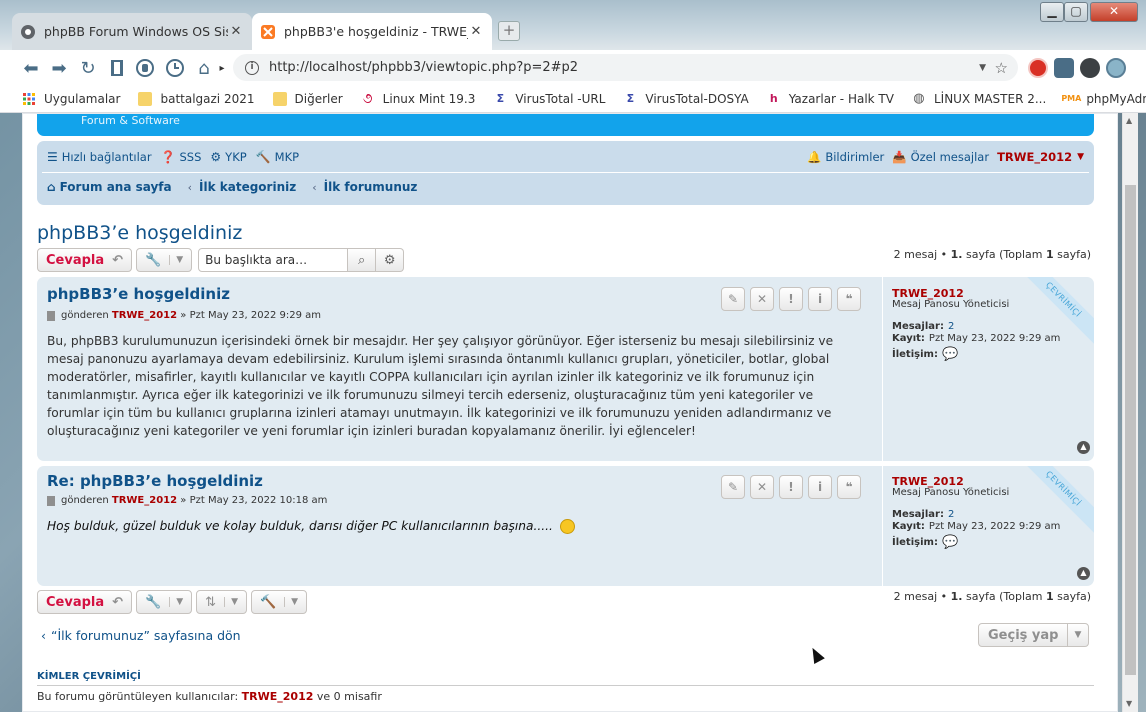 The width and height of the screenshot is (1146, 712). Describe the element at coordinates (1114, 12) in the screenshot. I see `window-close-button: ✕` at that location.